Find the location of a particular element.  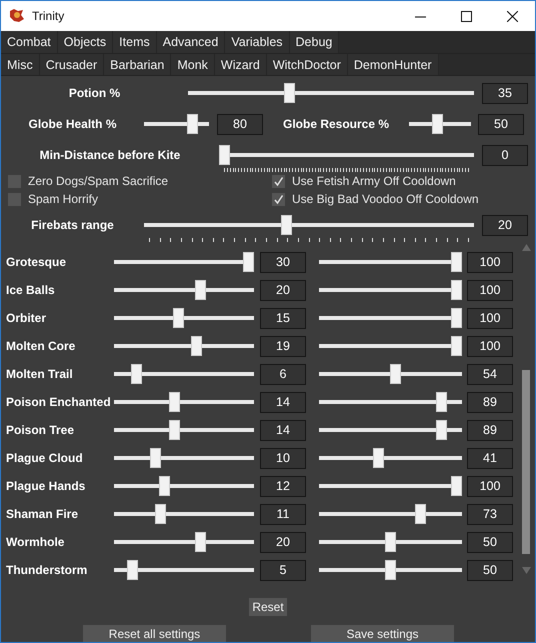

tab: Crusader is located at coordinates (72, 64).